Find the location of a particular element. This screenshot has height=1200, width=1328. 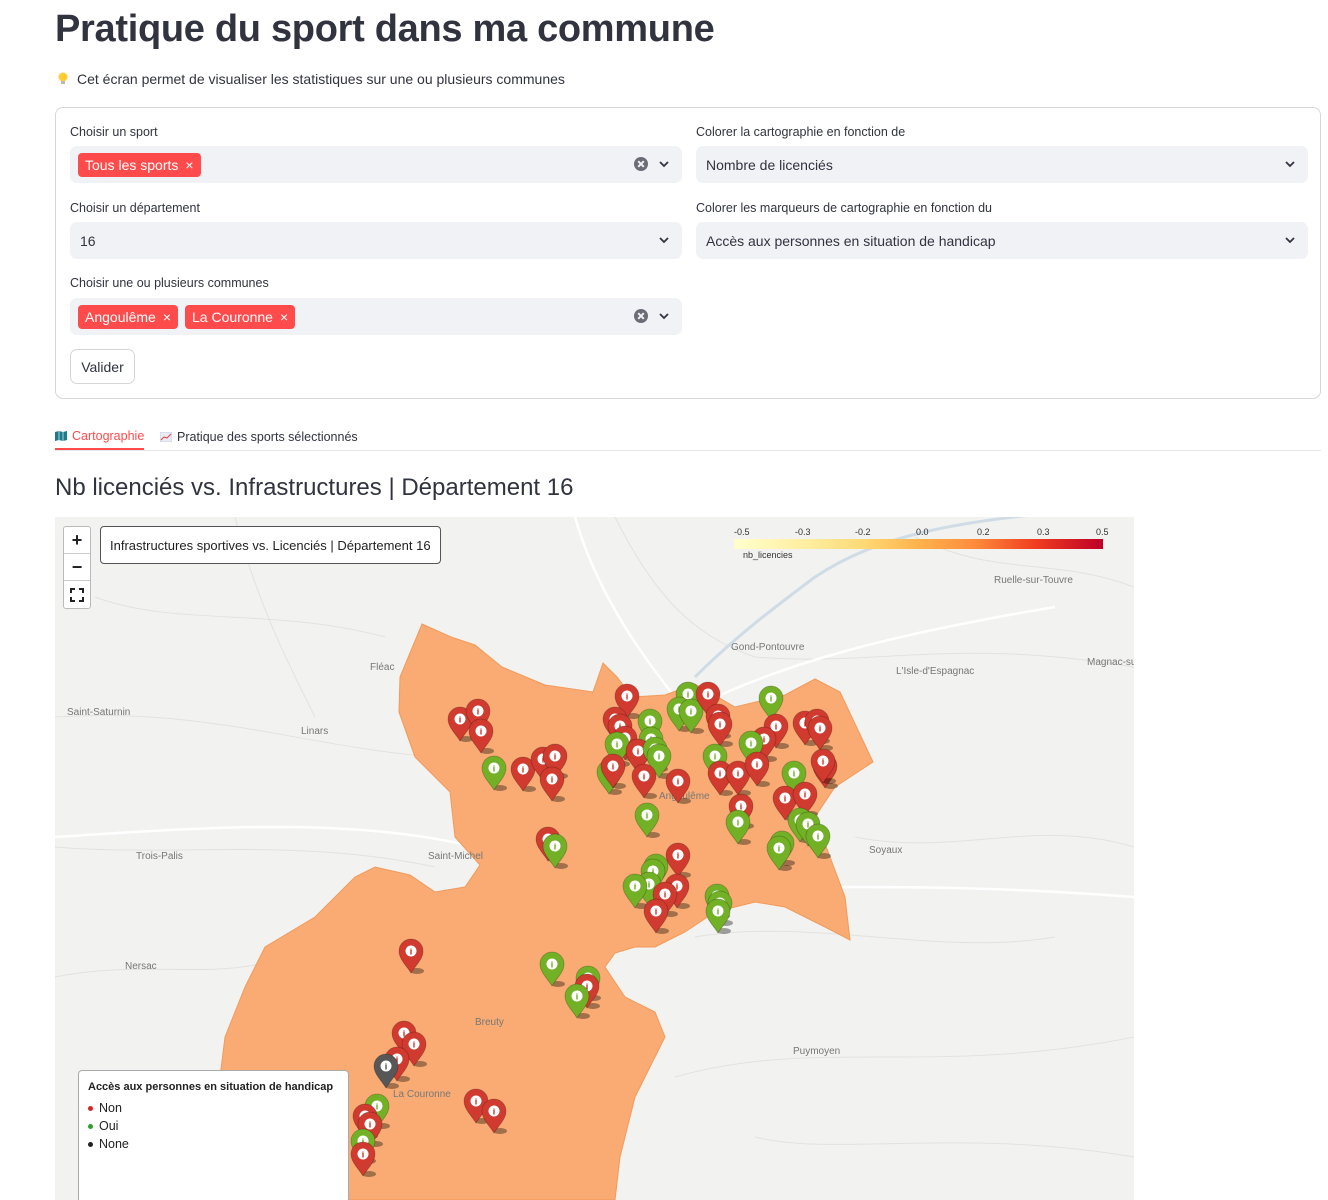

sport-tag: Tous les sports × is located at coordinates (139, 164).